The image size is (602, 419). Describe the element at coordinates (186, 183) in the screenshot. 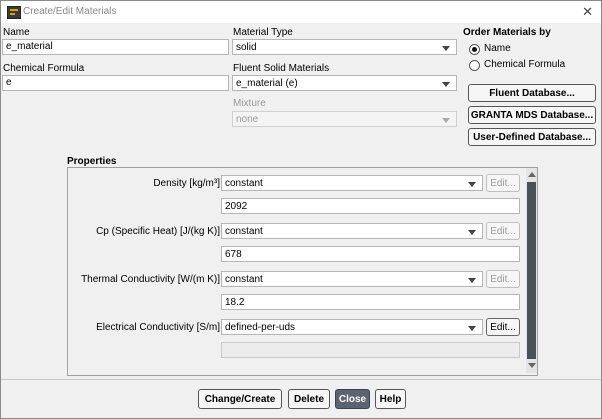

I see `density-label: Density [kg/m³]` at that location.